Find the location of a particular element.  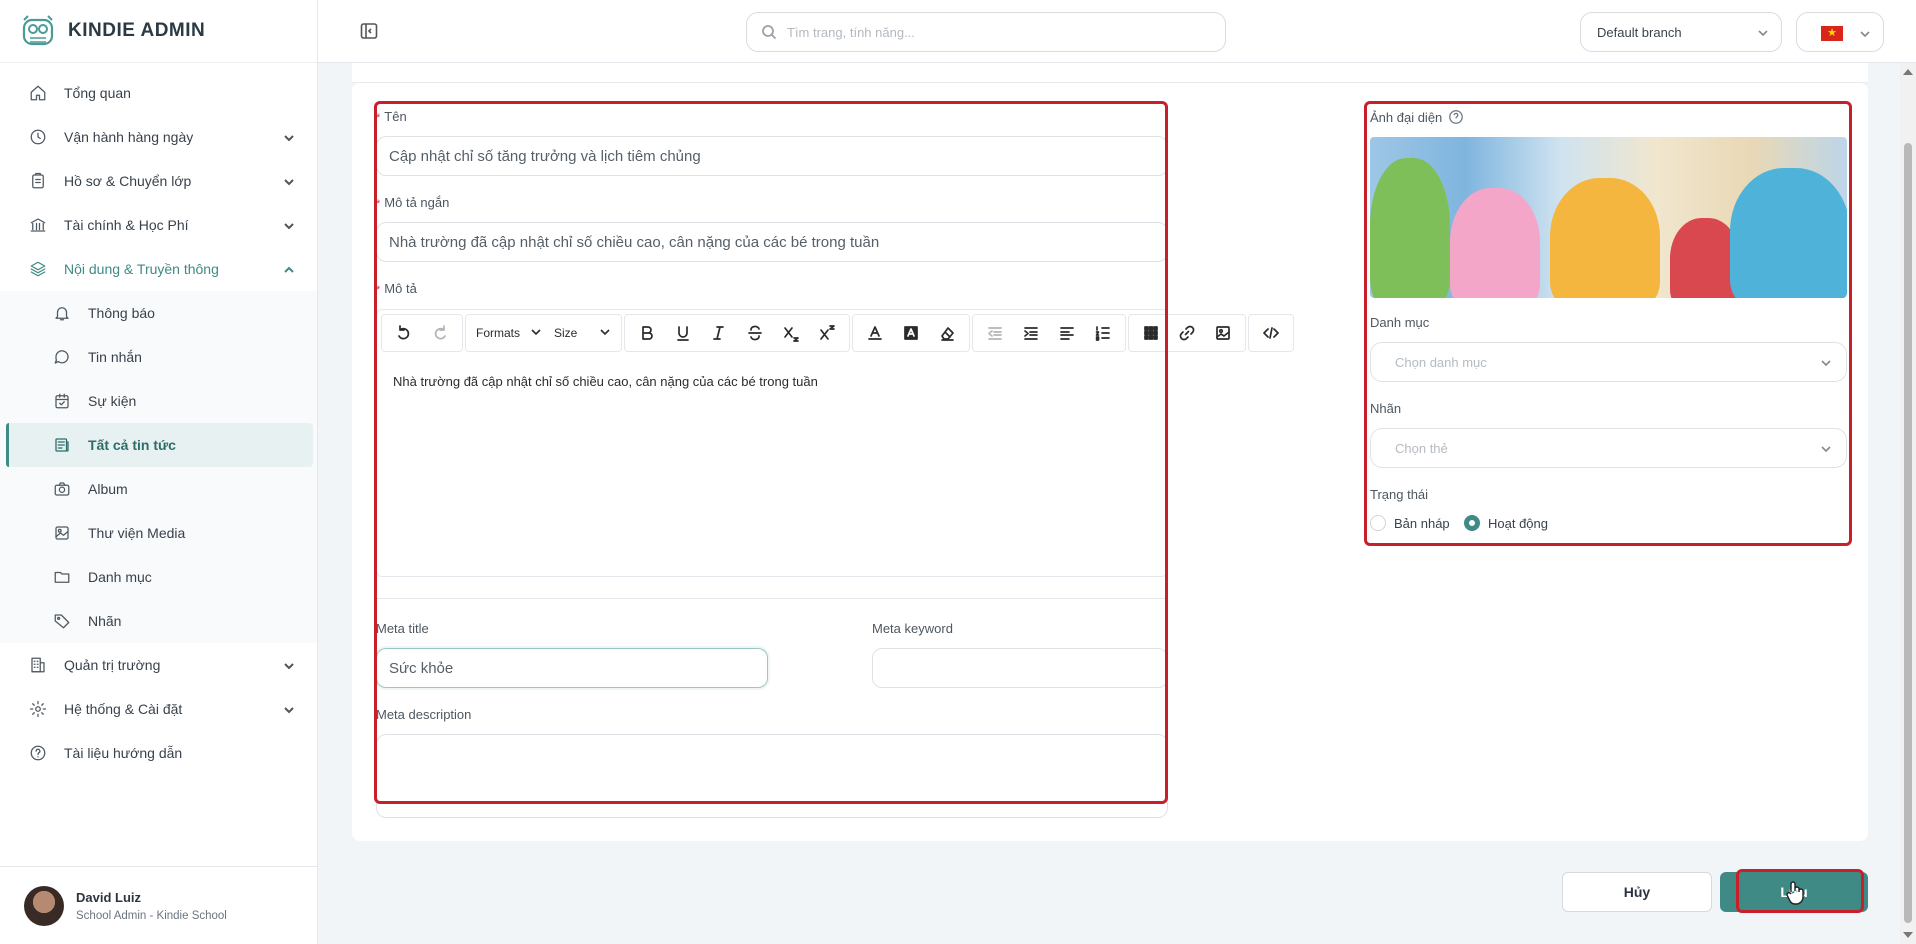

layers-icon is located at coordinates (38, 269).